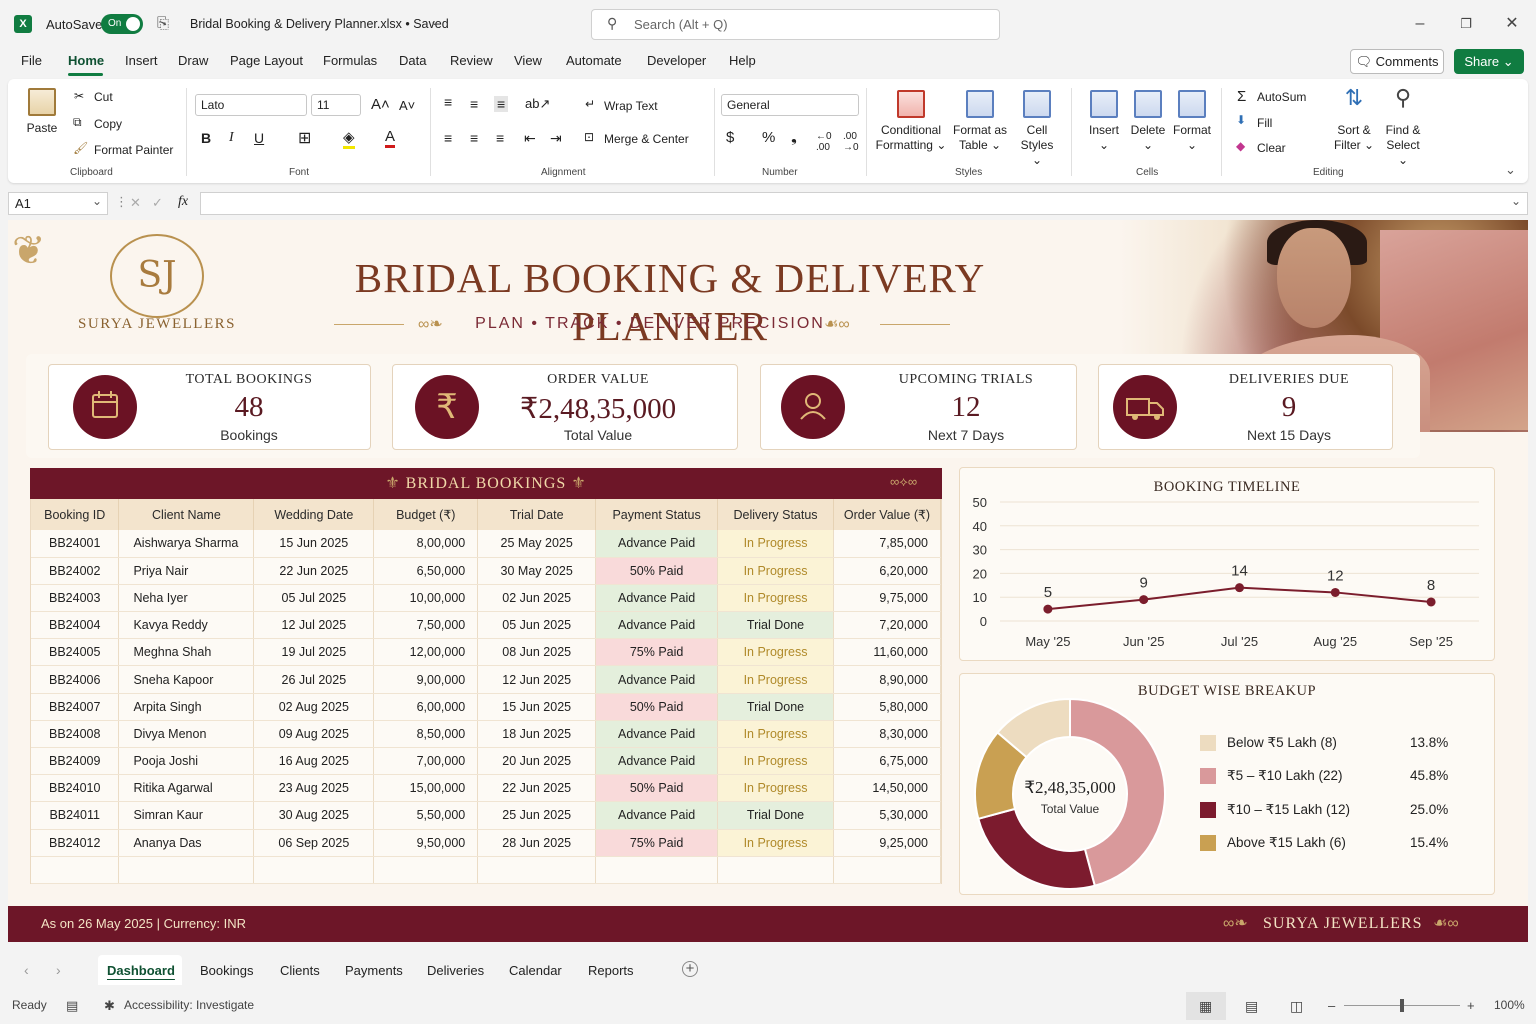 The height and width of the screenshot is (1024, 1536). I want to click on table-cell: 50% Paid, so click(657, 788).